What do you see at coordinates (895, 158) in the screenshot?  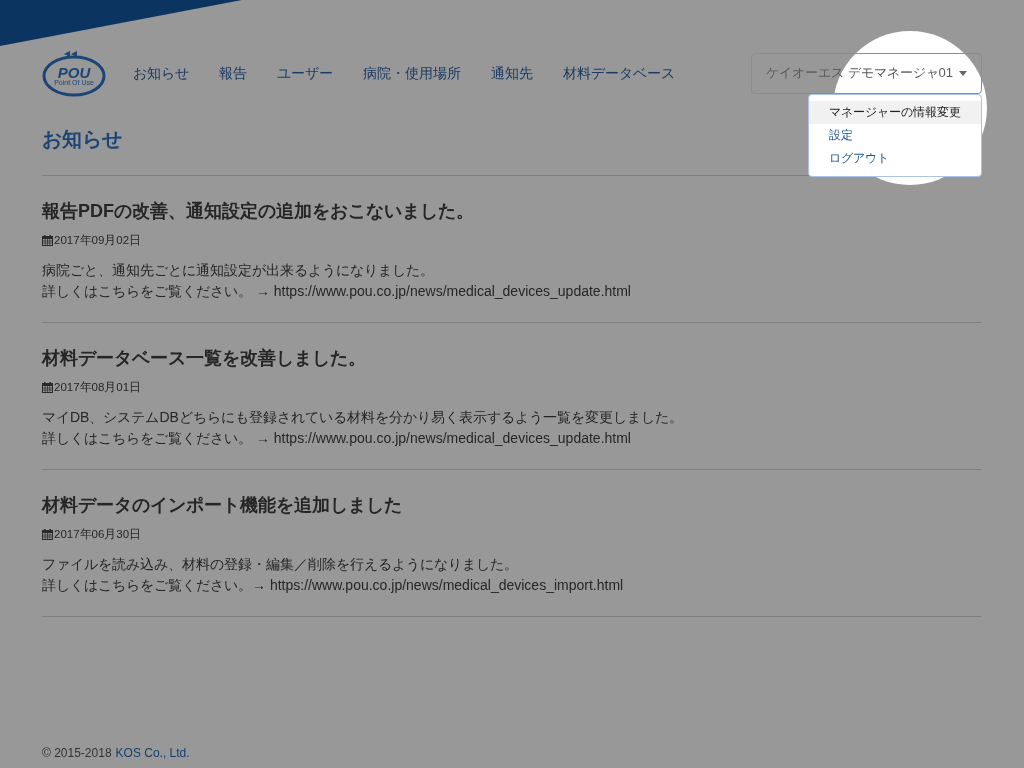 I see `menu-item: ログアウト` at bounding box center [895, 158].